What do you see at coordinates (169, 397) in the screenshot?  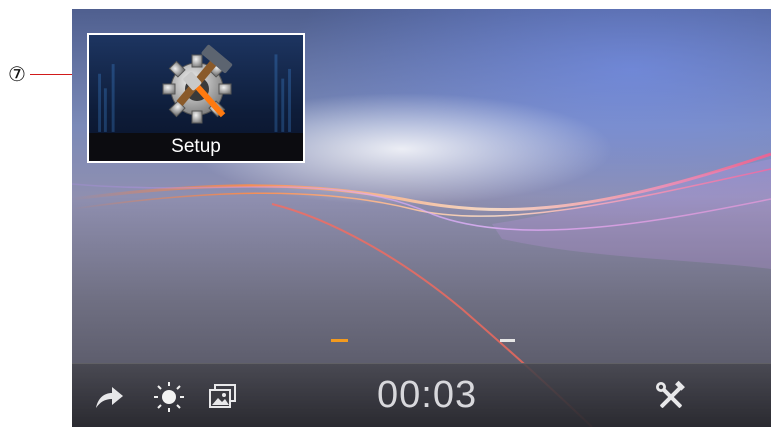 I see `brightness-icon` at bounding box center [169, 397].